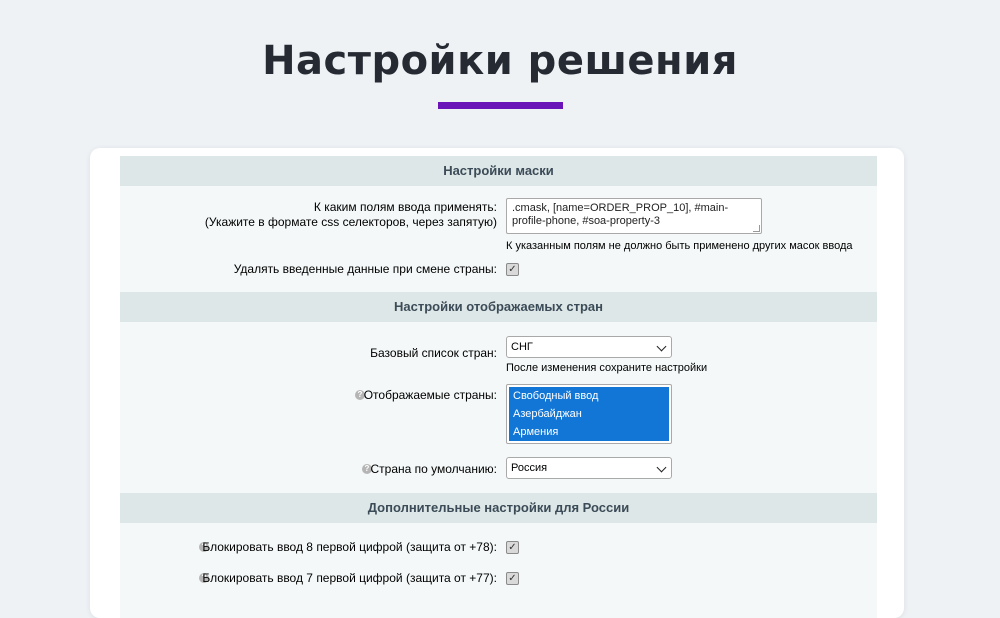 The image size is (1000, 618). I want to click on base-list-select: СНГ, so click(589, 347).